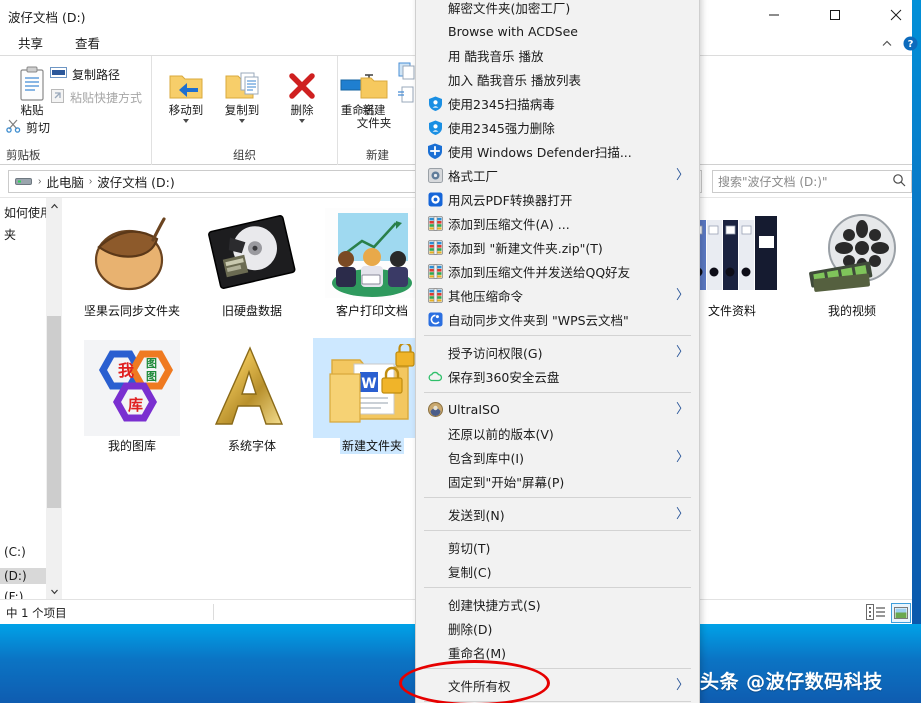 The height and width of the screenshot is (703, 921). What do you see at coordinates (242, 121) in the screenshot?
I see `copy-to-dropdown-arrow` at bounding box center [242, 121].